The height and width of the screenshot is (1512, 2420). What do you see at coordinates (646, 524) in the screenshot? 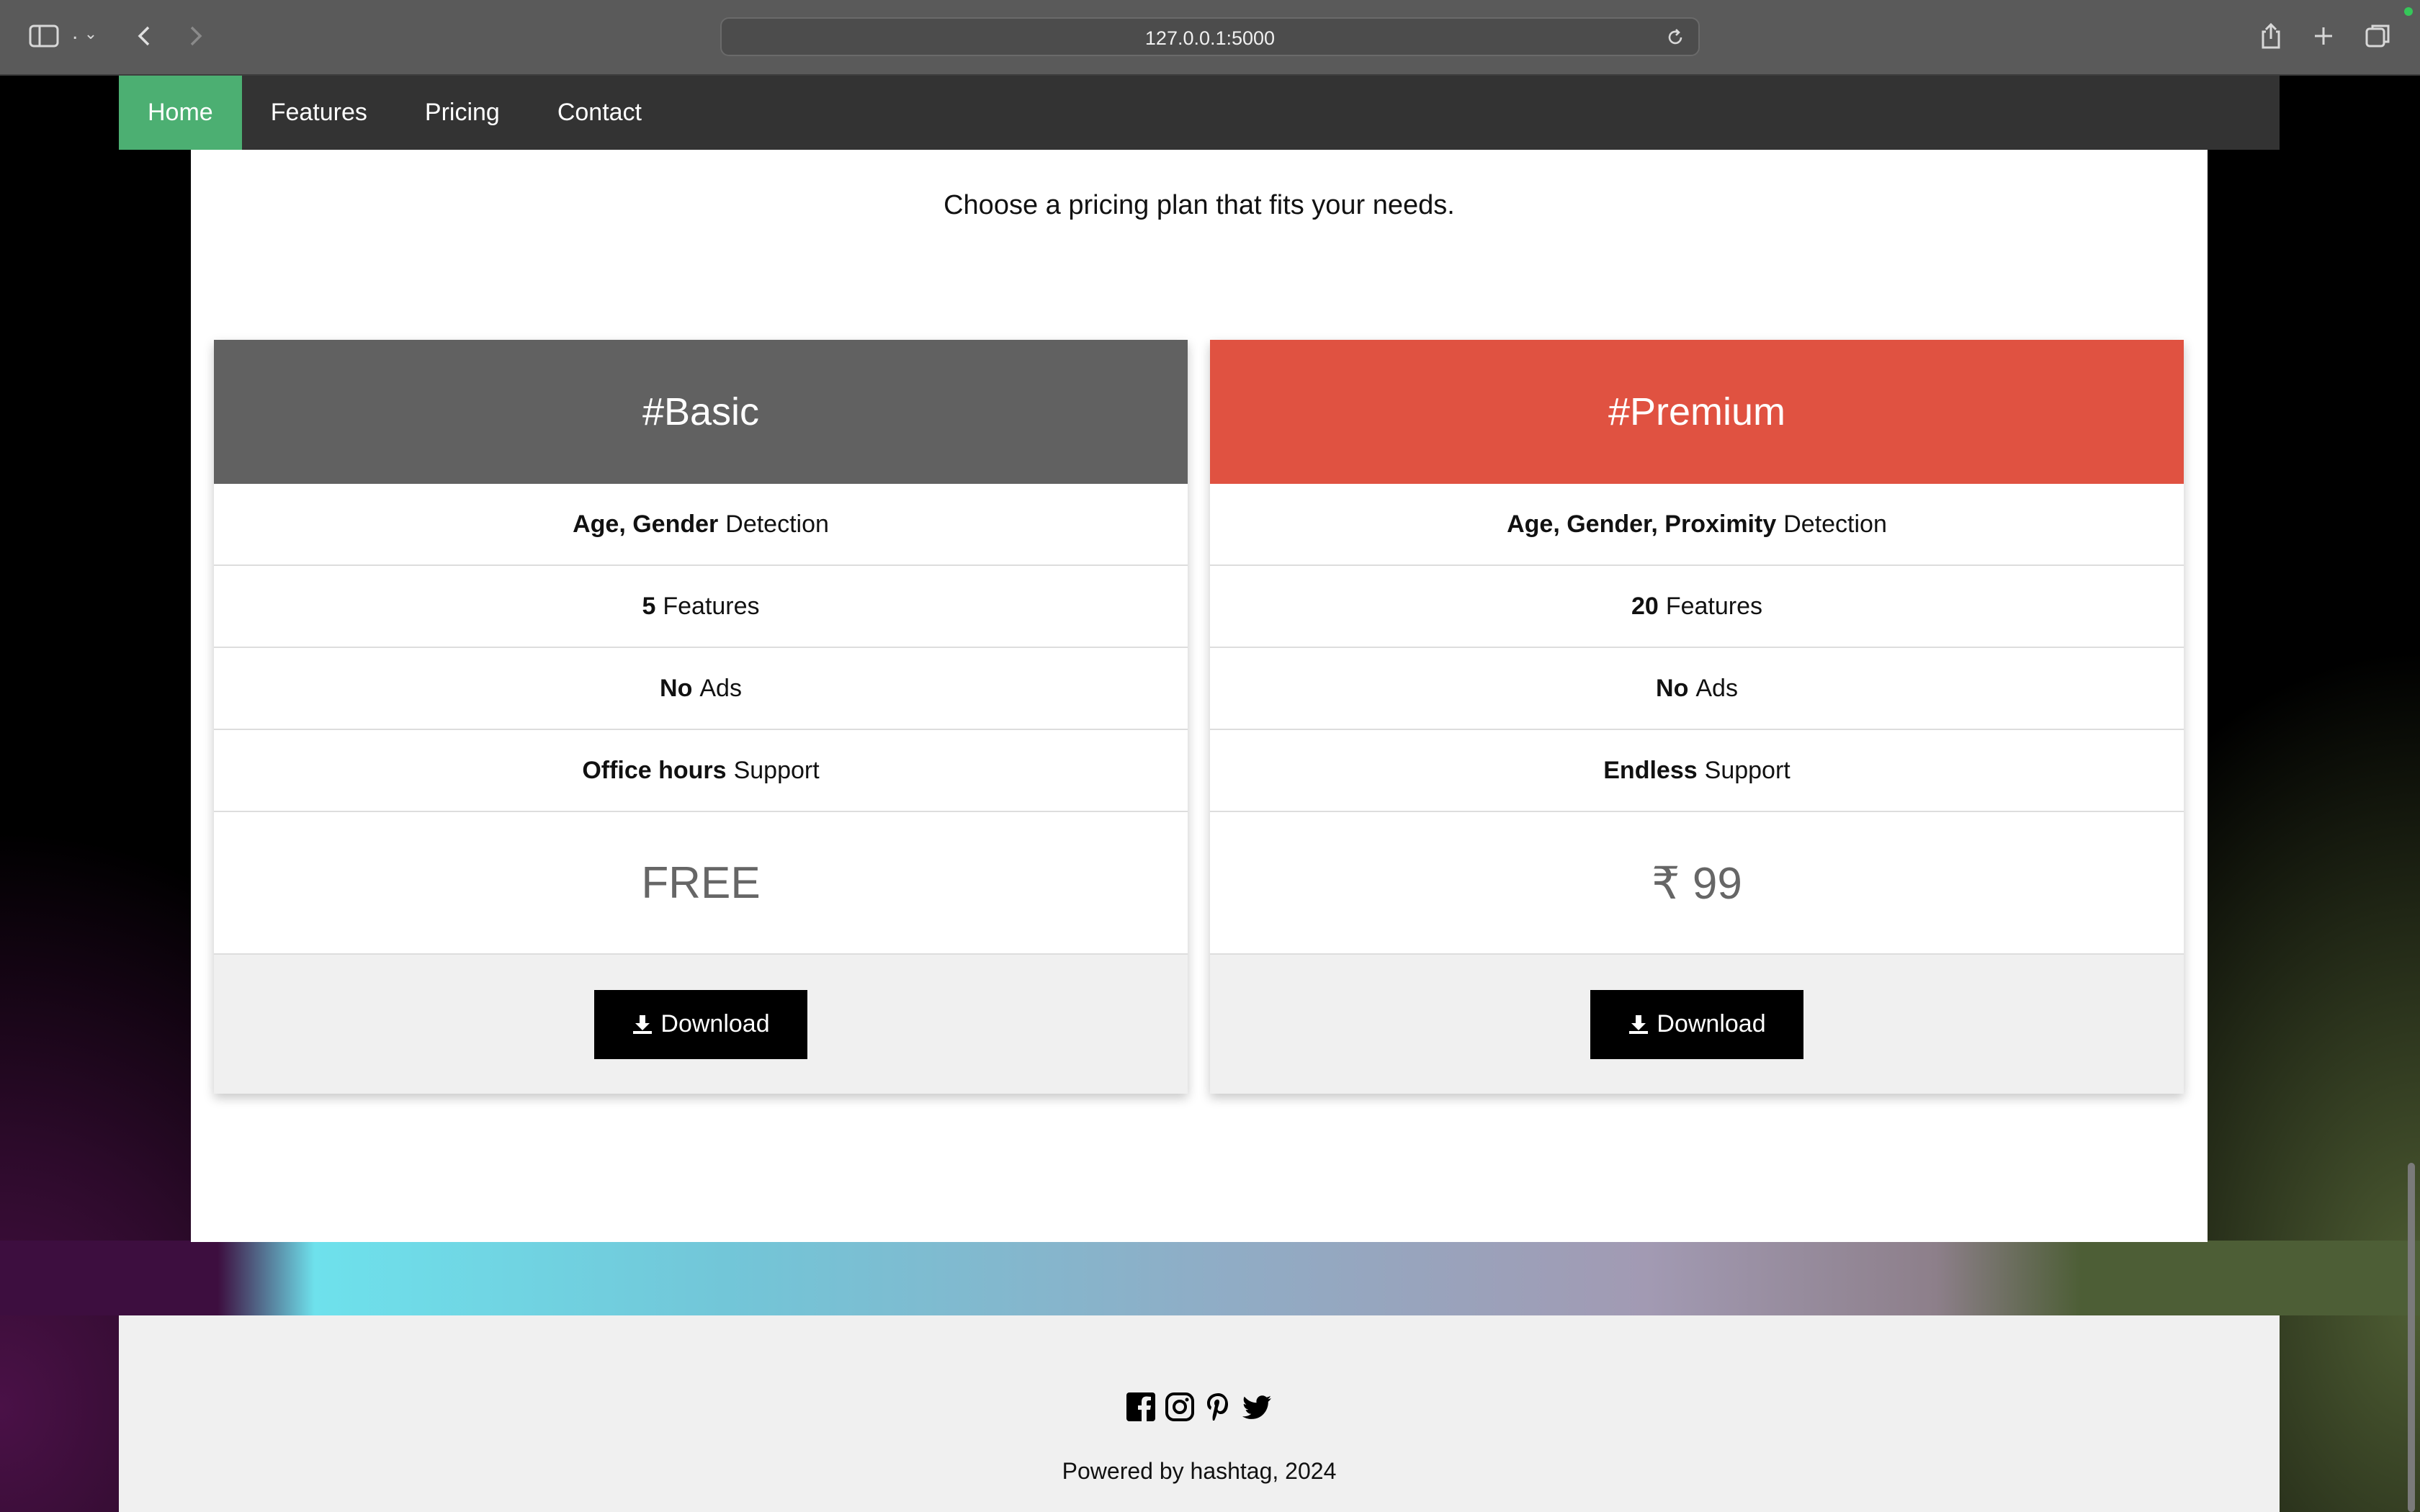
I see `feature-highlight: Age, Gender` at bounding box center [646, 524].